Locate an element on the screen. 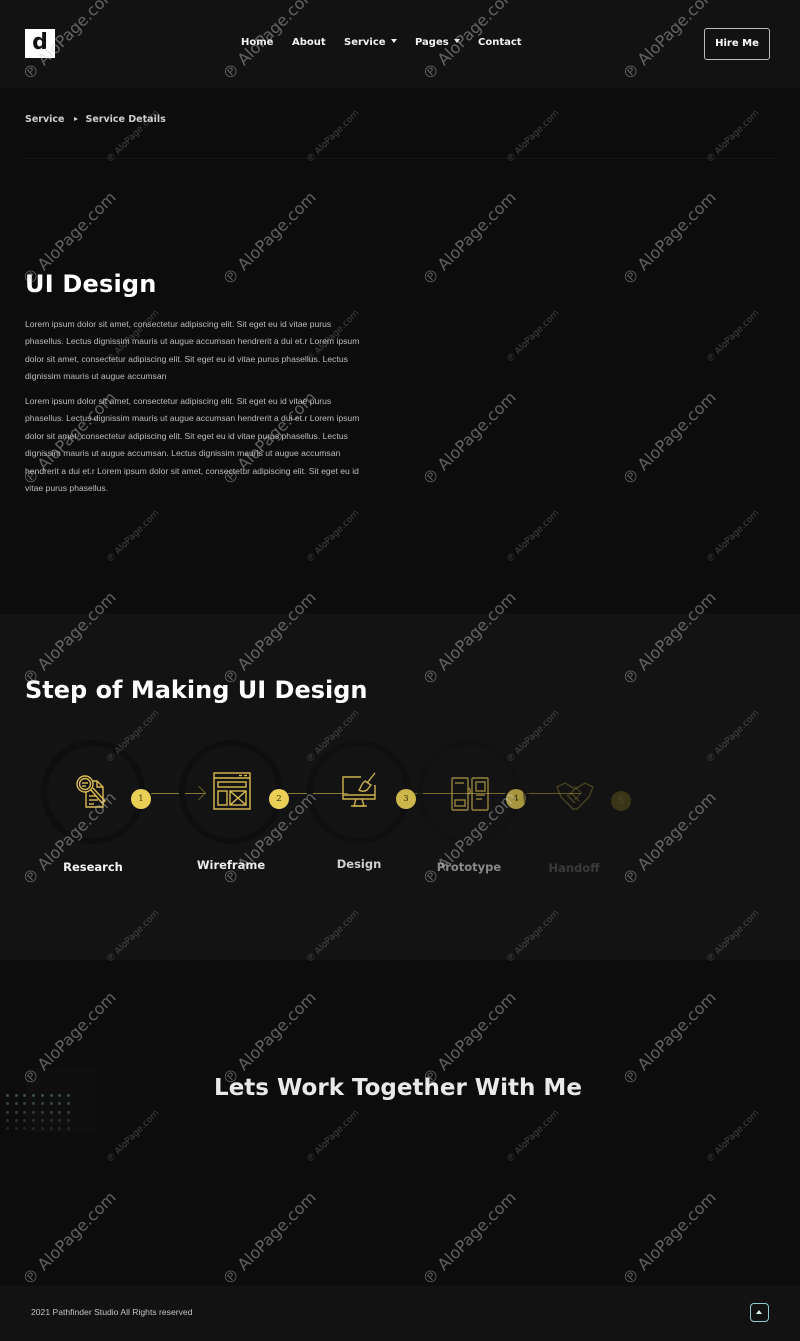 Image resolution: width=800 pixels, height=1341 pixels. nav-about: About is located at coordinates (309, 42).